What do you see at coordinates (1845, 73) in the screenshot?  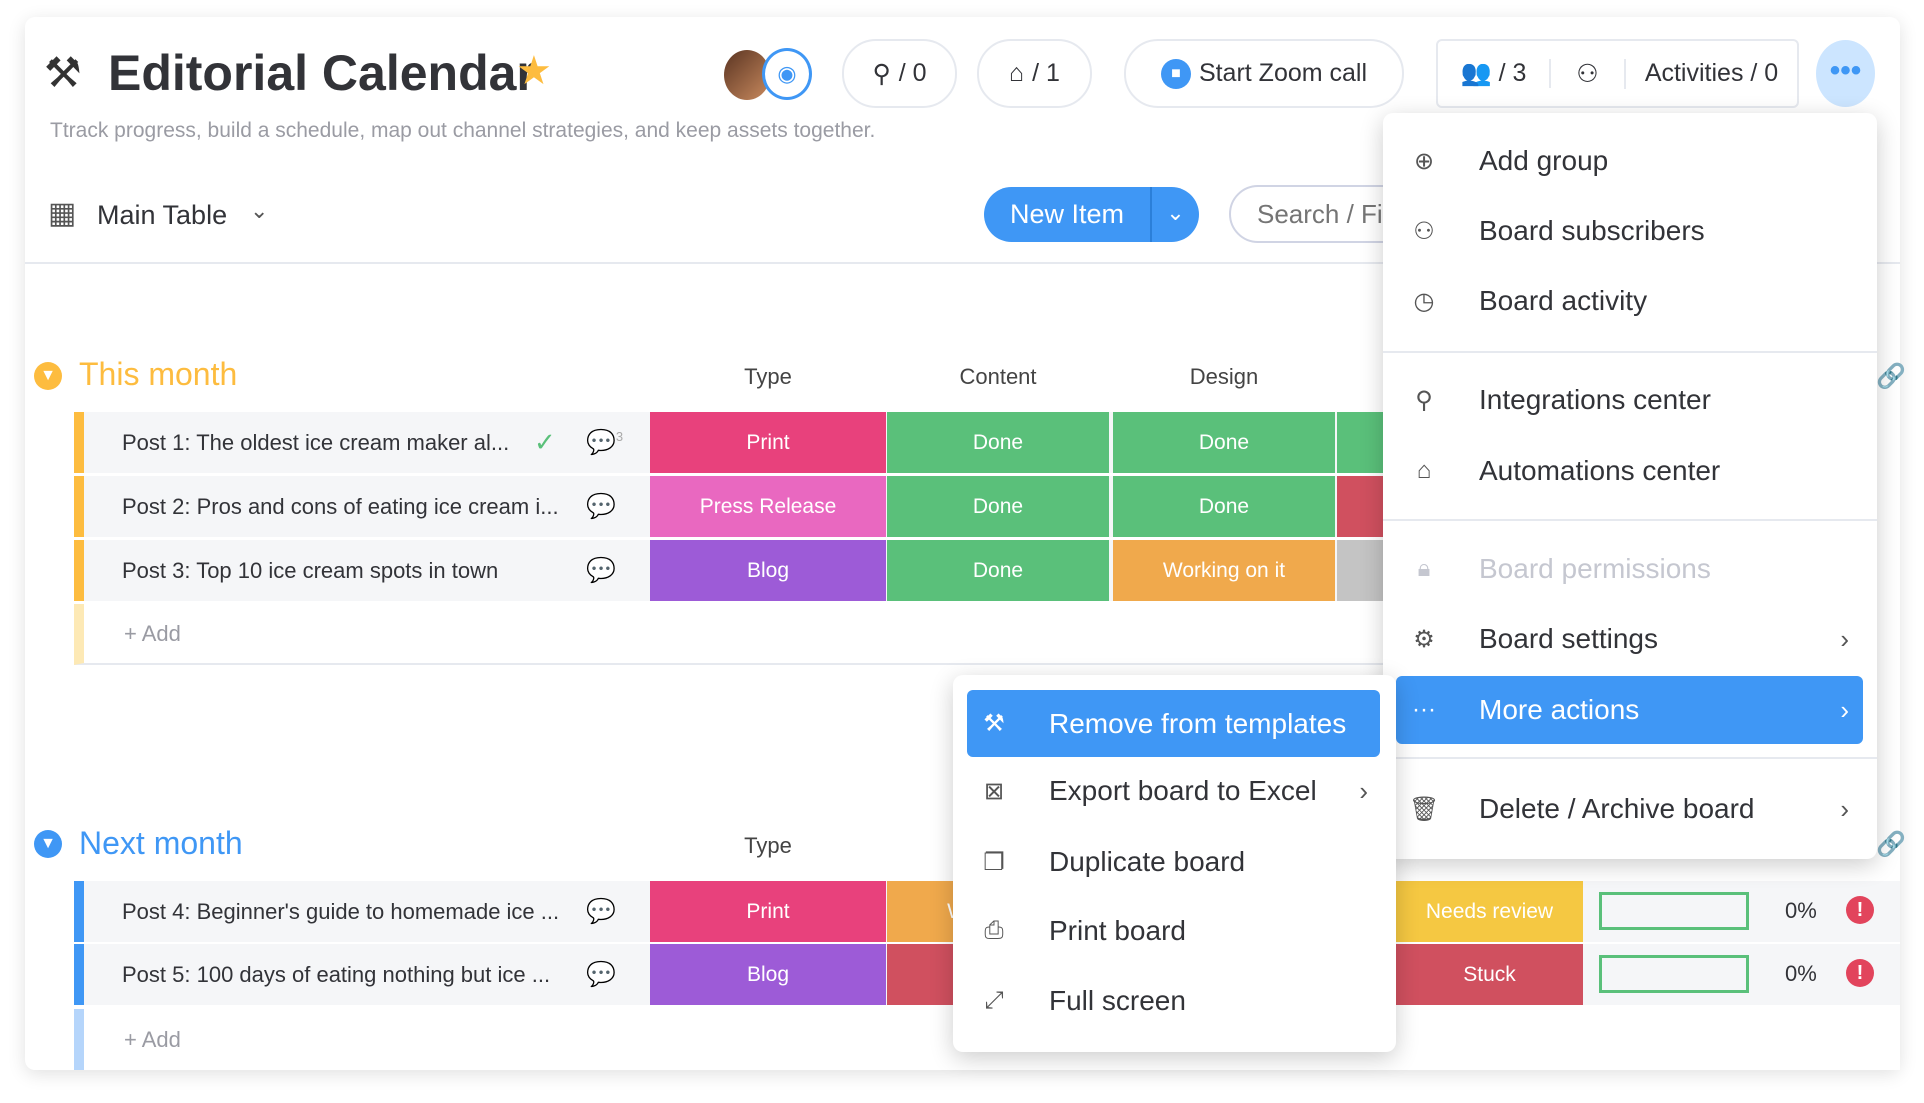 I see `more-options-button: •••` at bounding box center [1845, 73].